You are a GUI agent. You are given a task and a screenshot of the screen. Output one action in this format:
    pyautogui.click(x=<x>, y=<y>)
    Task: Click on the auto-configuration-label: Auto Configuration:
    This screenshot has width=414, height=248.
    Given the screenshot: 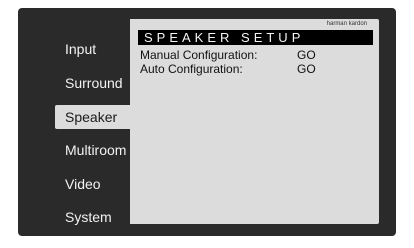 What is the action you would take?
    pyautogui.click(x=191, y=69)
    